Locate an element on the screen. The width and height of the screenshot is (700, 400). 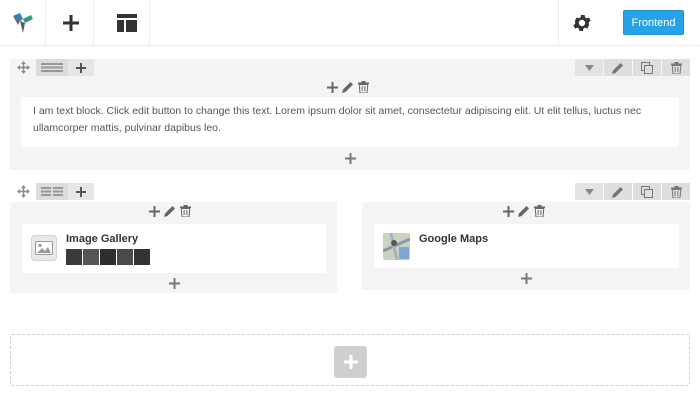
column-2-controls is located at coordinates (524, 211).